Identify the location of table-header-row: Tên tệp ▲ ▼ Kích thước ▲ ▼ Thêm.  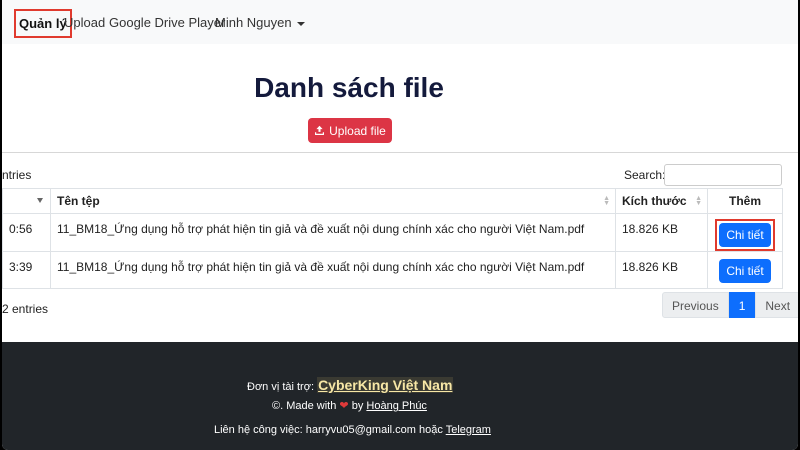
(392, 201).